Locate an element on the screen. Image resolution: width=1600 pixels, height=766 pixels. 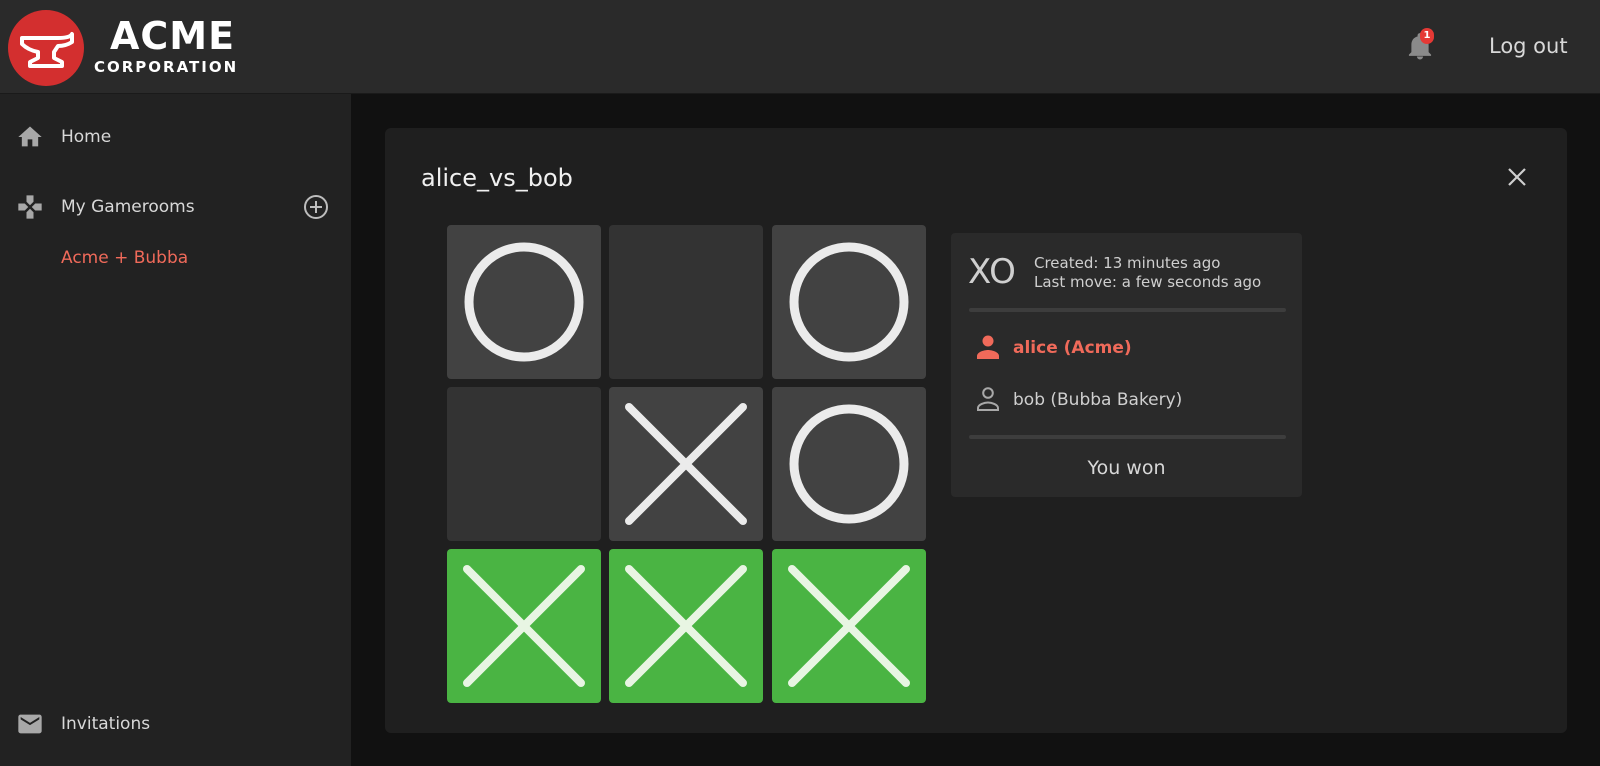
sidebar-item-invitations: Invitations is located at coordinates (175, 724).